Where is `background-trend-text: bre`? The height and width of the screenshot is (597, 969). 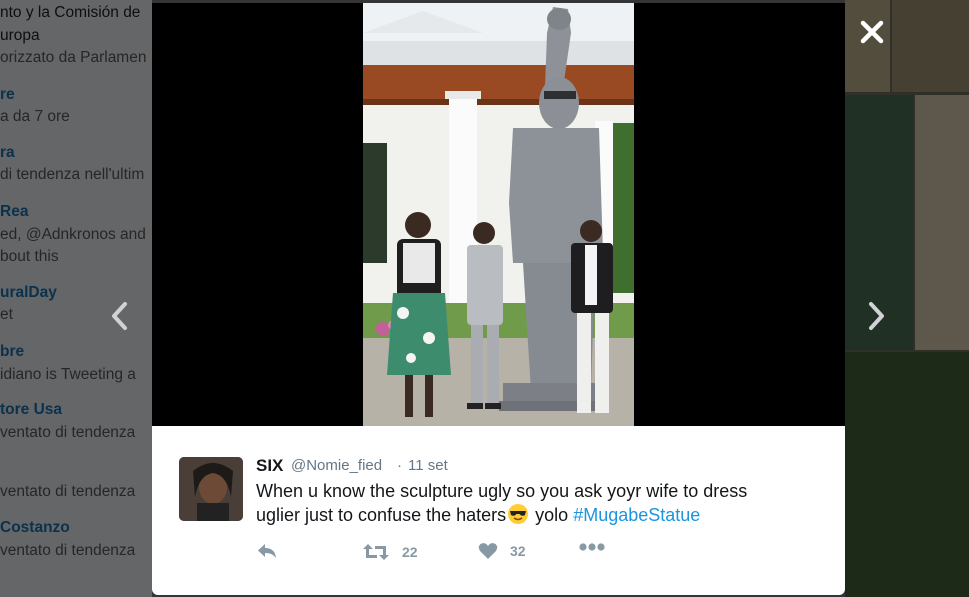
background-trend-text: bre is located at coordinates (12, 351).